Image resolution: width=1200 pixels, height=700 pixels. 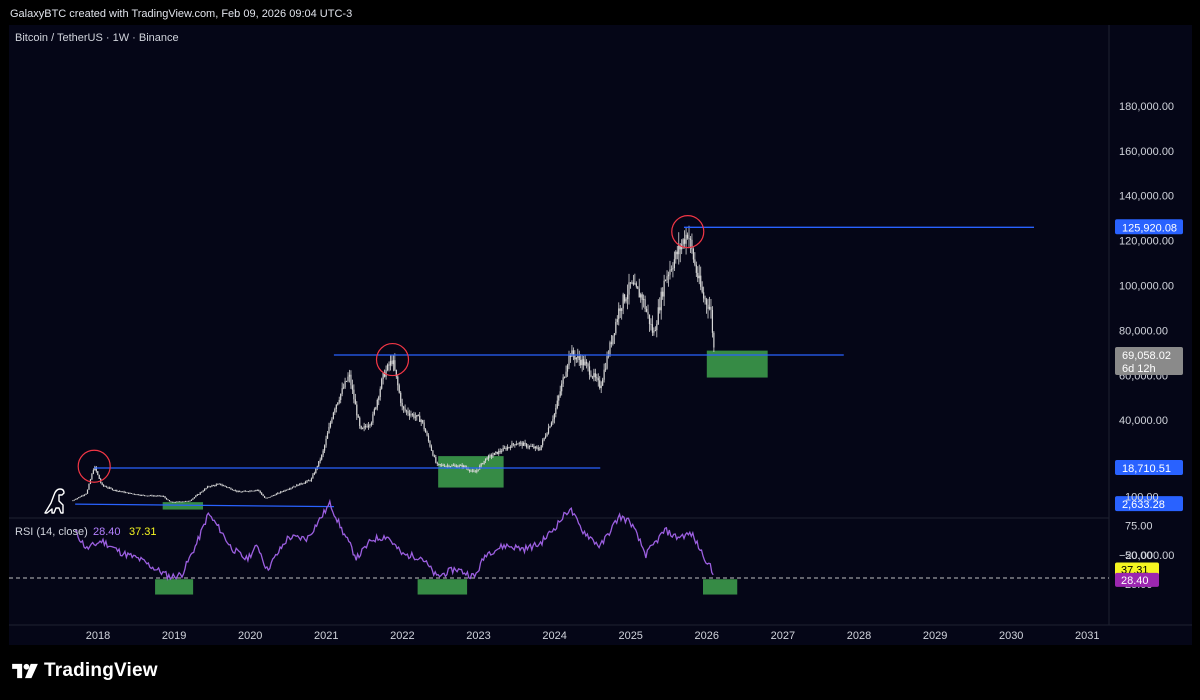 I want to click on rsi-badge-label: 28.40, so click(x=1135, y=581).